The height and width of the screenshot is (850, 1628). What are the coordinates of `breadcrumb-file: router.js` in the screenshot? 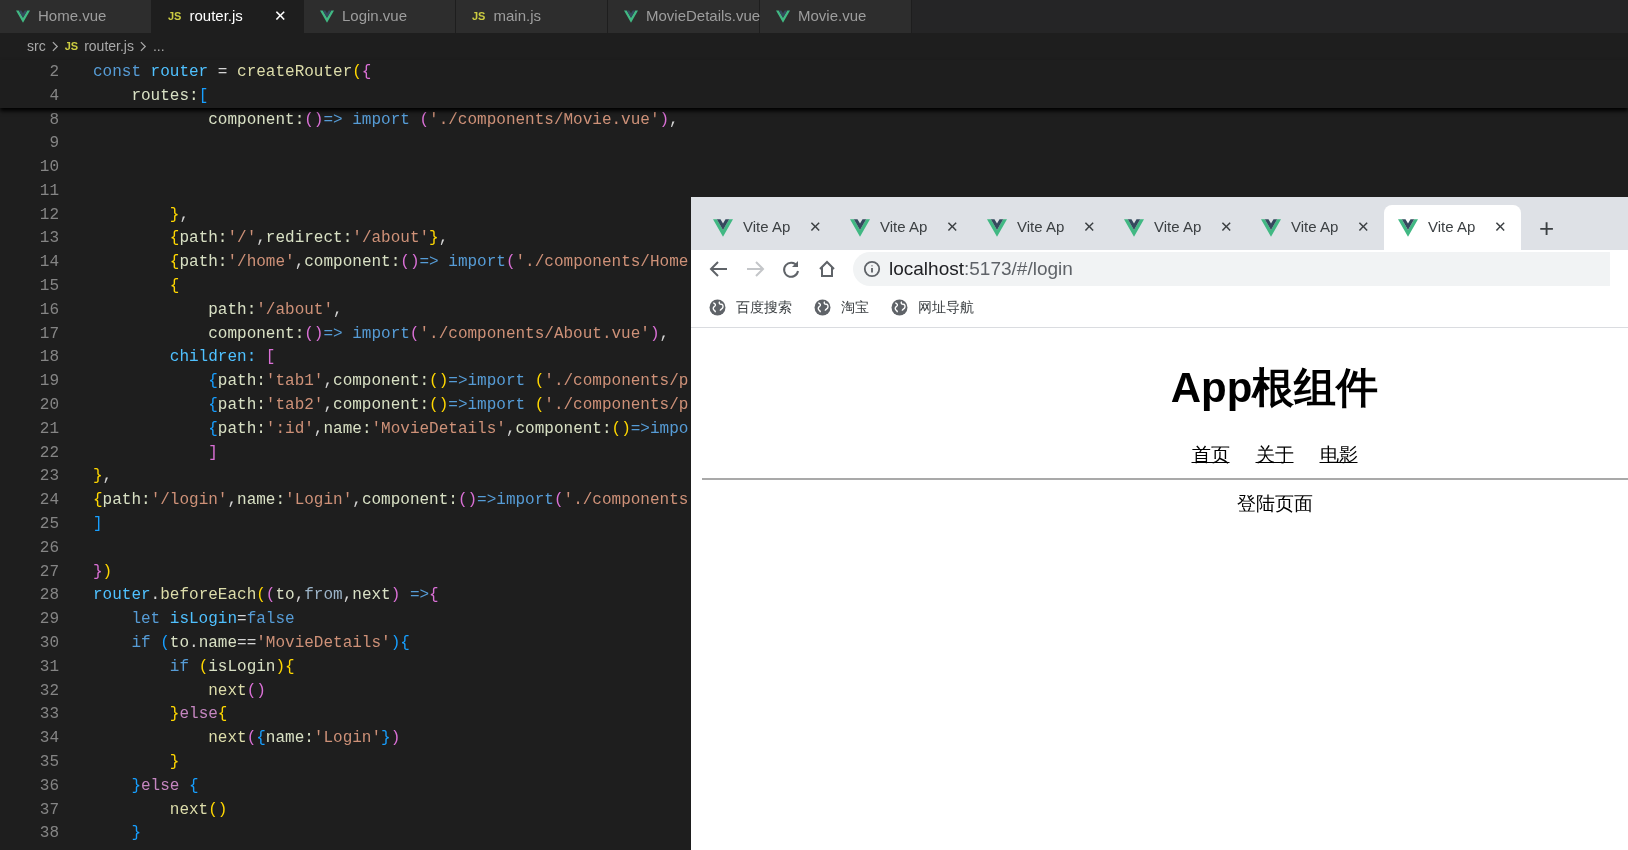 It's located at (109, 46).